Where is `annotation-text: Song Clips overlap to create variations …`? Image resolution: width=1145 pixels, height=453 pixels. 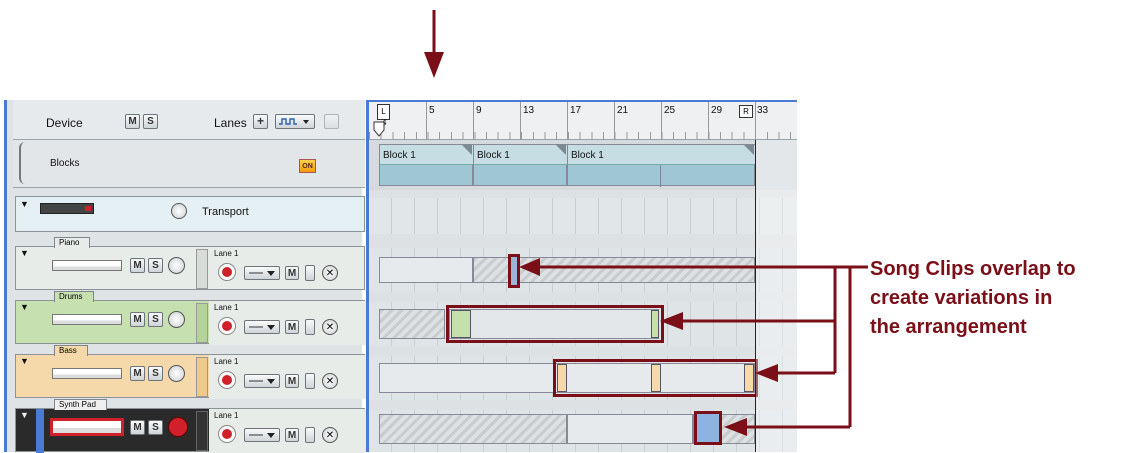
annotation-text: Song Clips overlap to create variations … is located at coordinates (1007, 298).